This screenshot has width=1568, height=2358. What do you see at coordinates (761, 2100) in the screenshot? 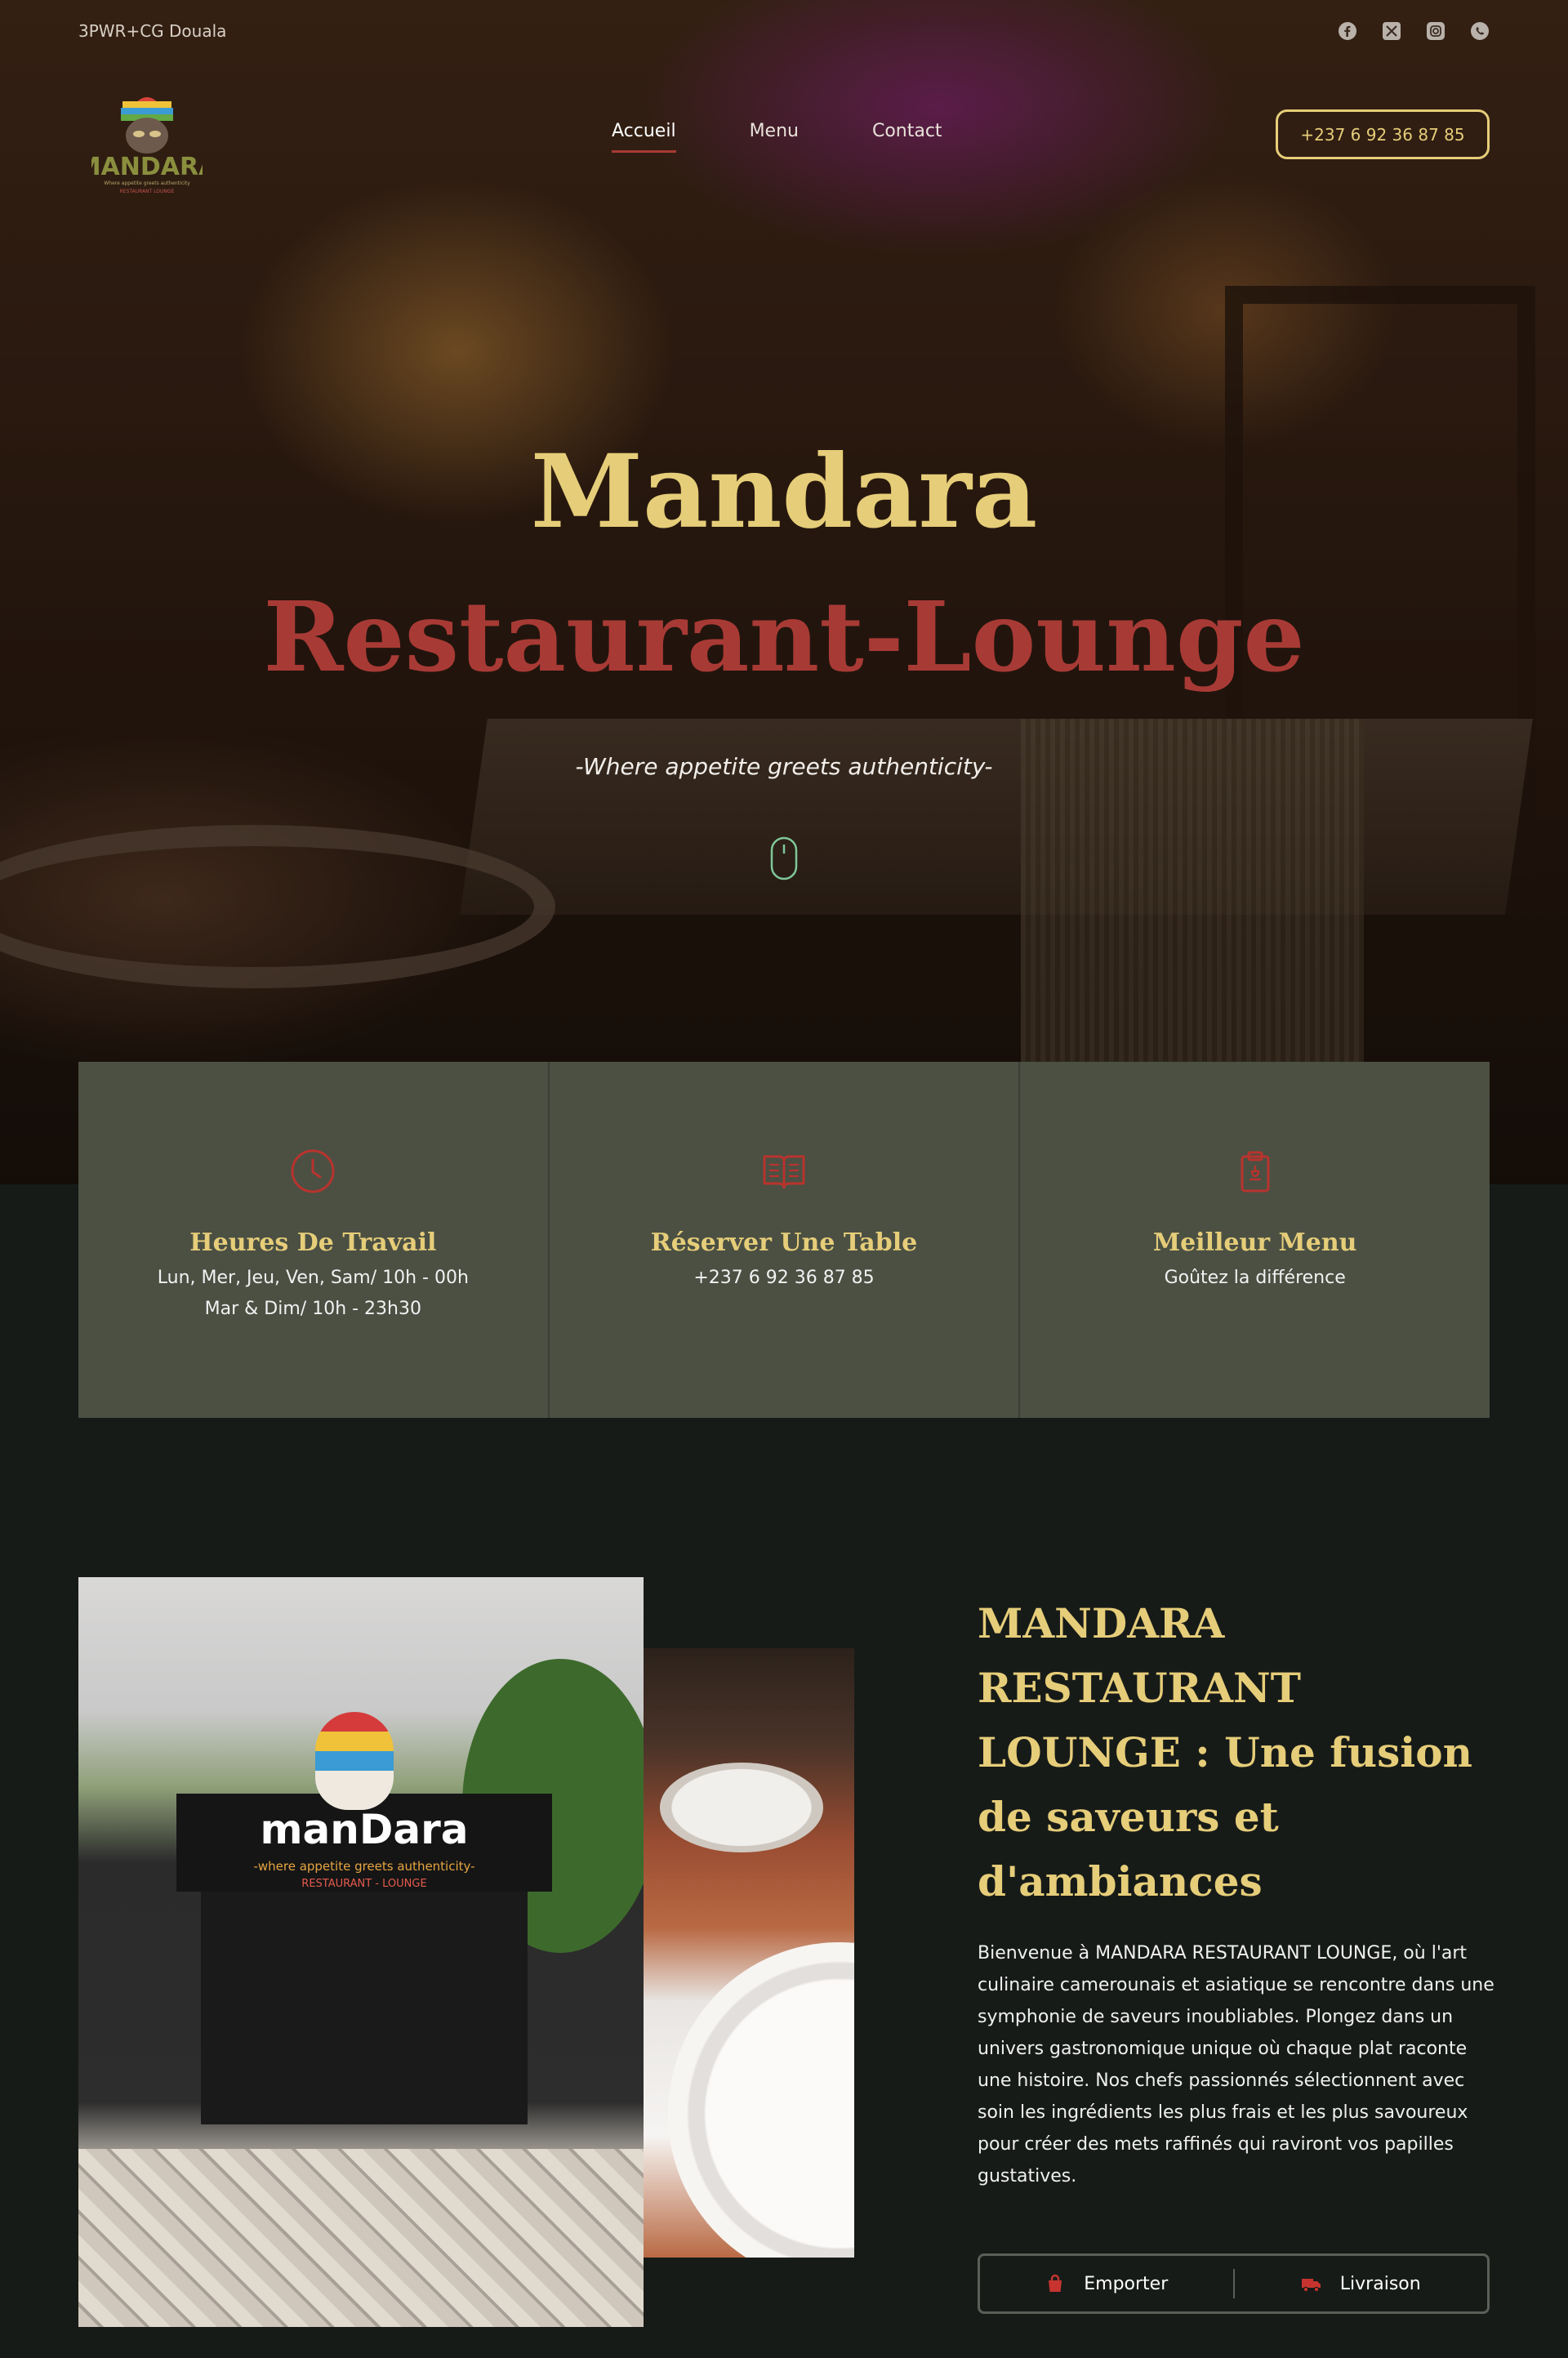
I see `food-photo-plate` at bounding box center [761, 2100].